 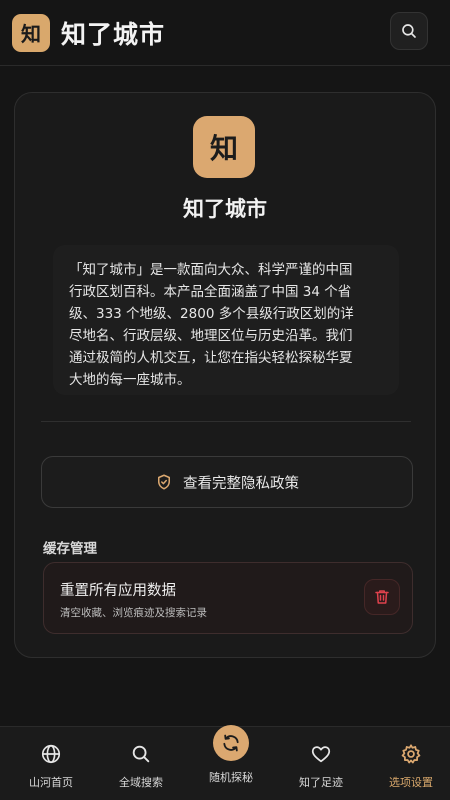 I want to click on bottom-nav: 山河首页 全域搜索 随机探秘 知了足迹 选项设置, so click(x=225, y=762).